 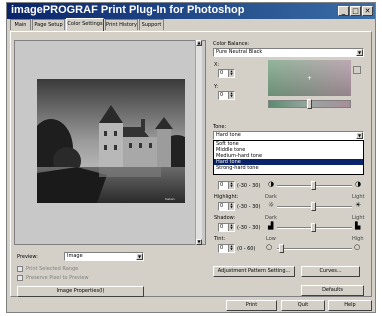 What do you see at coordinates (222, 206) in the screenshot?
I see `highlight-value: 0` at bounding box center [222, 206].